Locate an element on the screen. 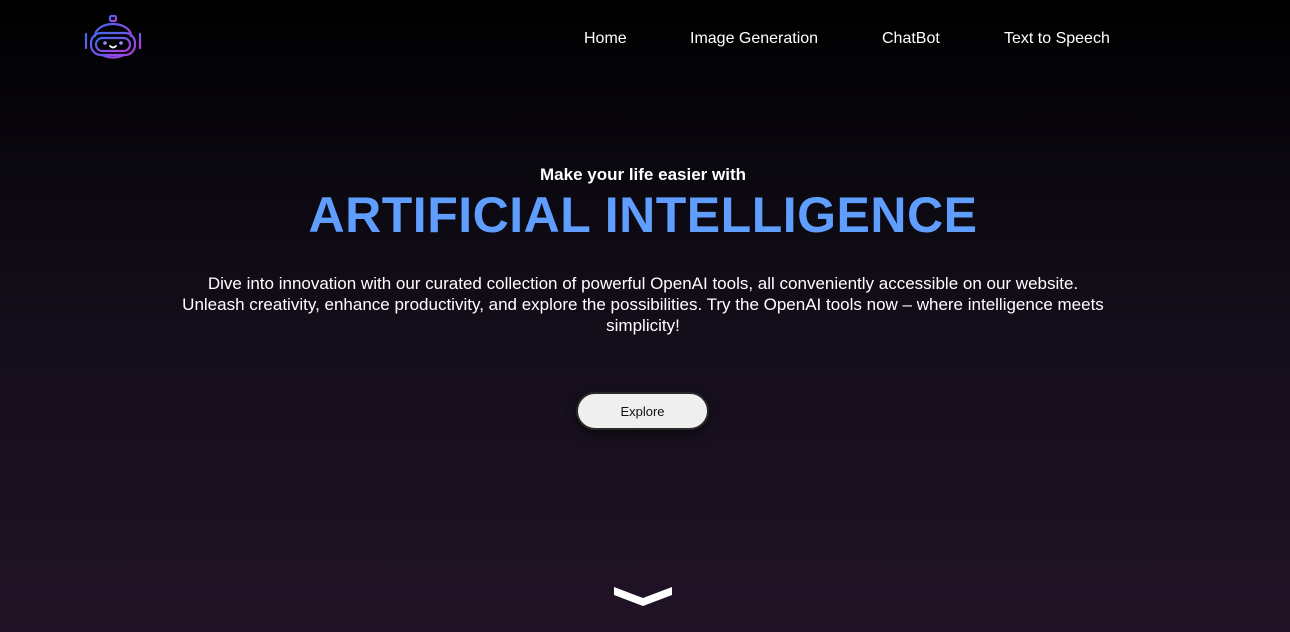 The height and width of the screenshot is (632, 1290). nav-item-text-to-speech: Text to Speech is located at coordinates (1057, 39).